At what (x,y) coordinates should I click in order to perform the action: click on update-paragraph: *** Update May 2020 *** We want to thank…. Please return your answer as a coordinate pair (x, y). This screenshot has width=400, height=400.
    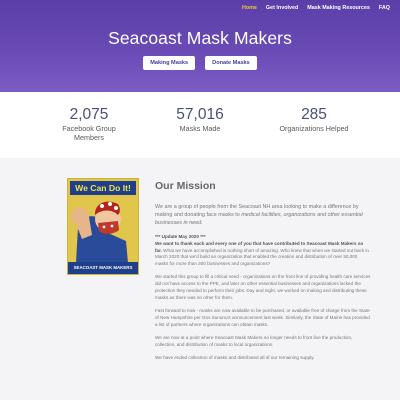
    Looking at the image, I should click on (263, 251).